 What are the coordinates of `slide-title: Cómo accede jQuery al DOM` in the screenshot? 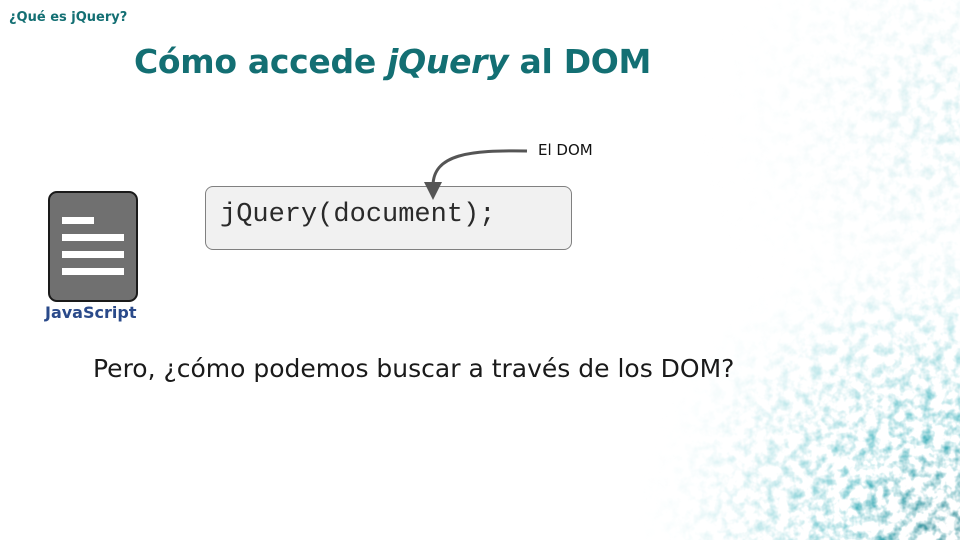 It's located at (392, 61).